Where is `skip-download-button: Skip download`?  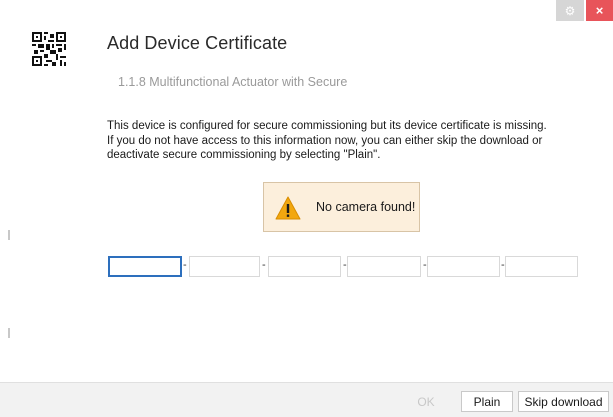
skip-download-button: Skip download is located at coordinates (563, 401).